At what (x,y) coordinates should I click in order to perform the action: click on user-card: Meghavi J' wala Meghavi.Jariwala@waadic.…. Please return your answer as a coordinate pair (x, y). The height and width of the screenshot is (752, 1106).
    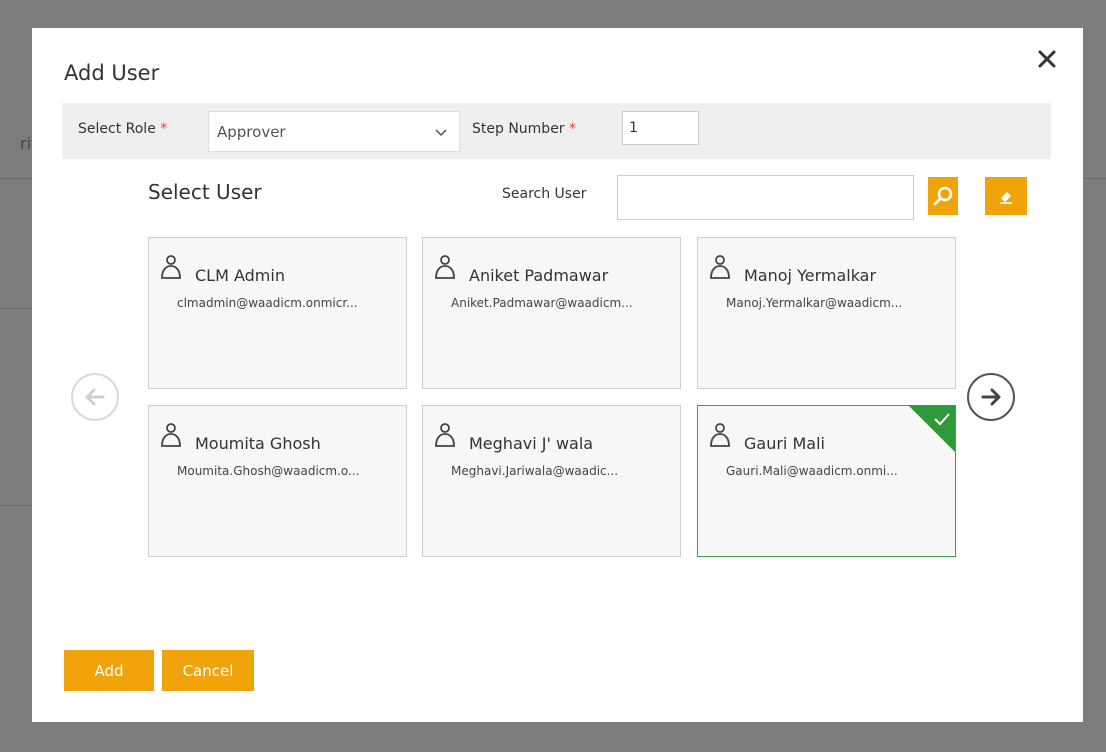
    Looking at the image, I should click on (551, 481).